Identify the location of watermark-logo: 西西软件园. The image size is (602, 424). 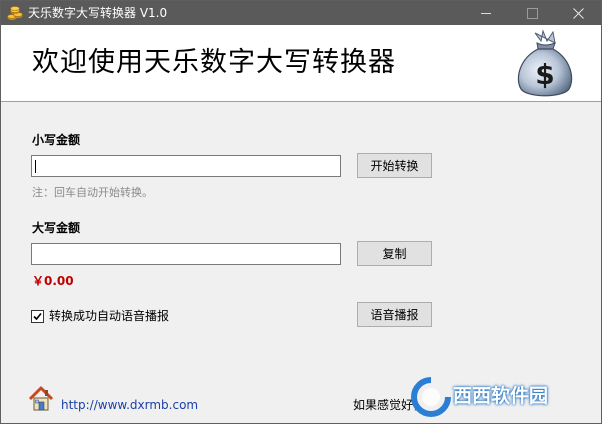
(503, 398).